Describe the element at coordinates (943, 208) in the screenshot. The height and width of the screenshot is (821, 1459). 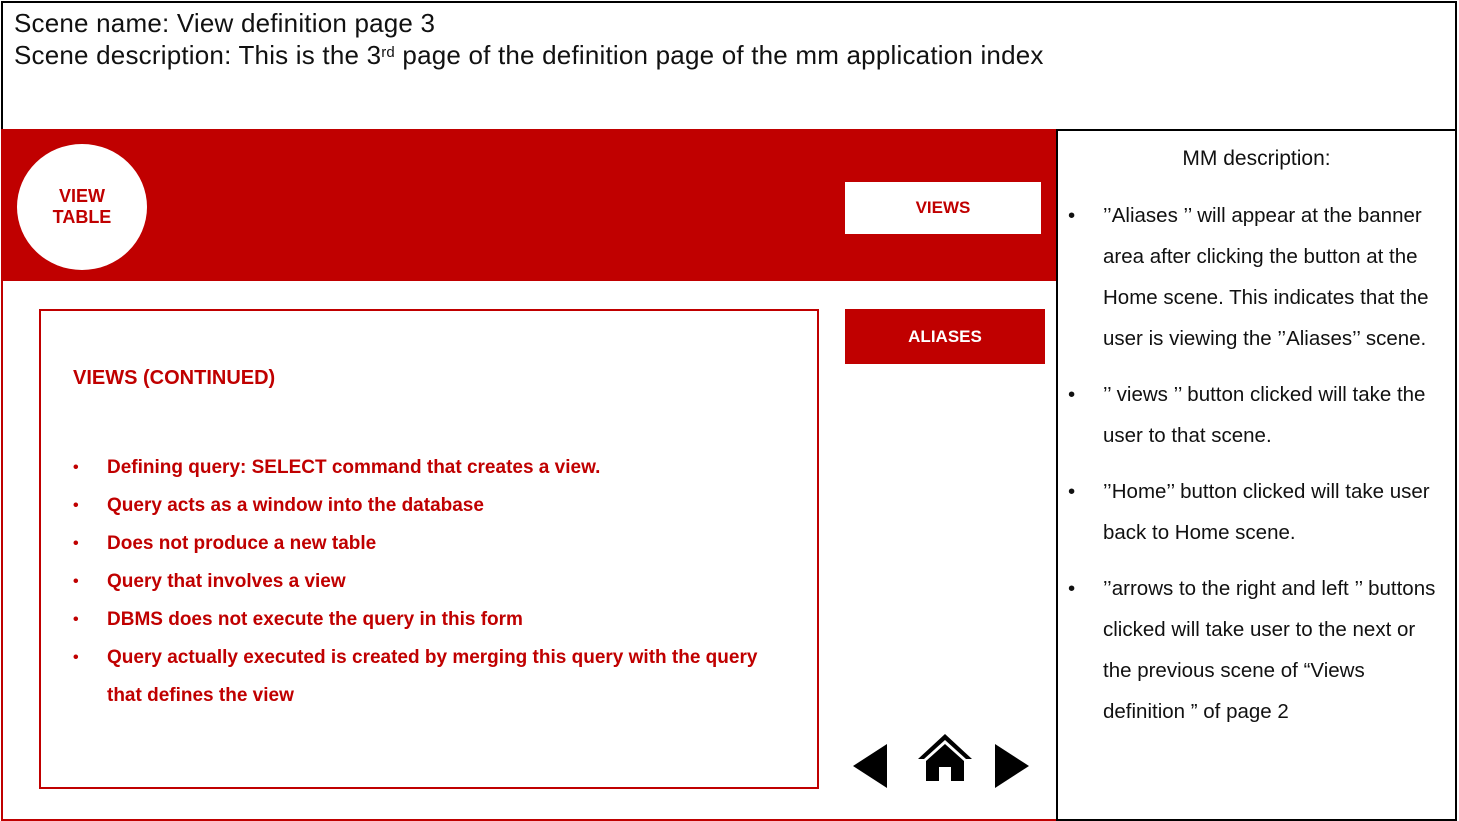
I see `views-button: VIEWS` at that location.